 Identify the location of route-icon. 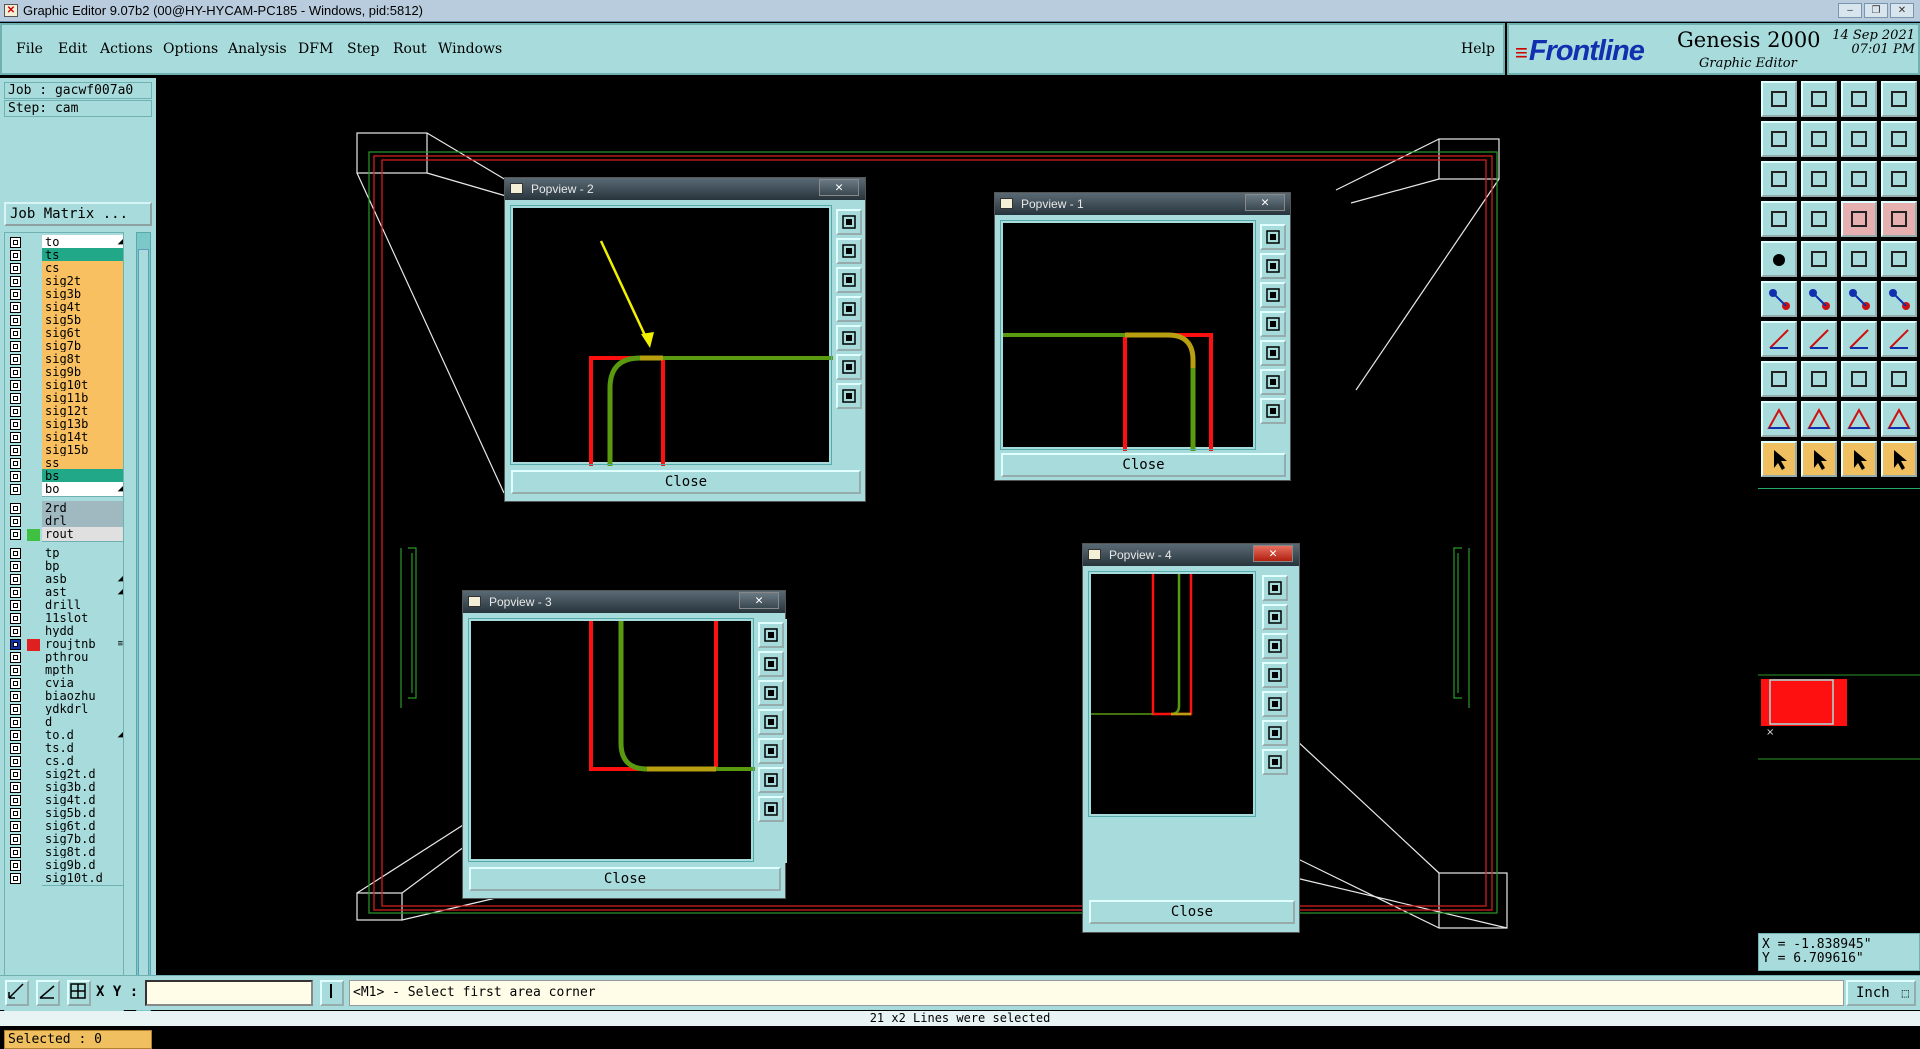
(1899, 219).